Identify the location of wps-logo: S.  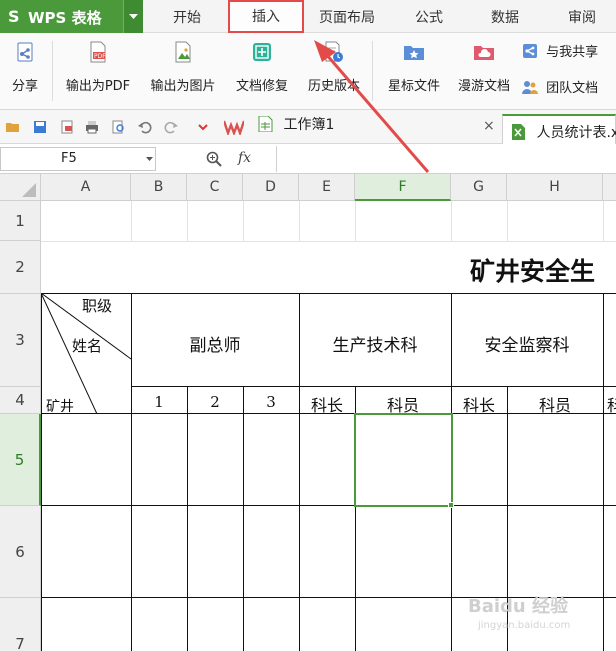
(14, 16).